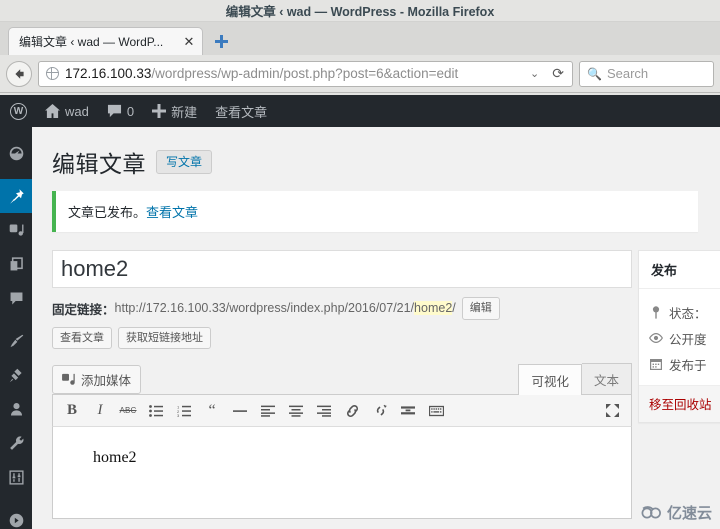  I want to click on search-icon: 🔍, so click(594, 73).